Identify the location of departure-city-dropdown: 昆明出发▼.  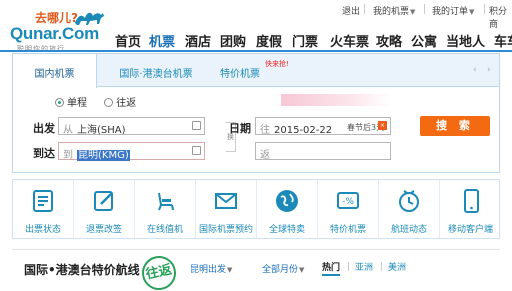
(211, 268).